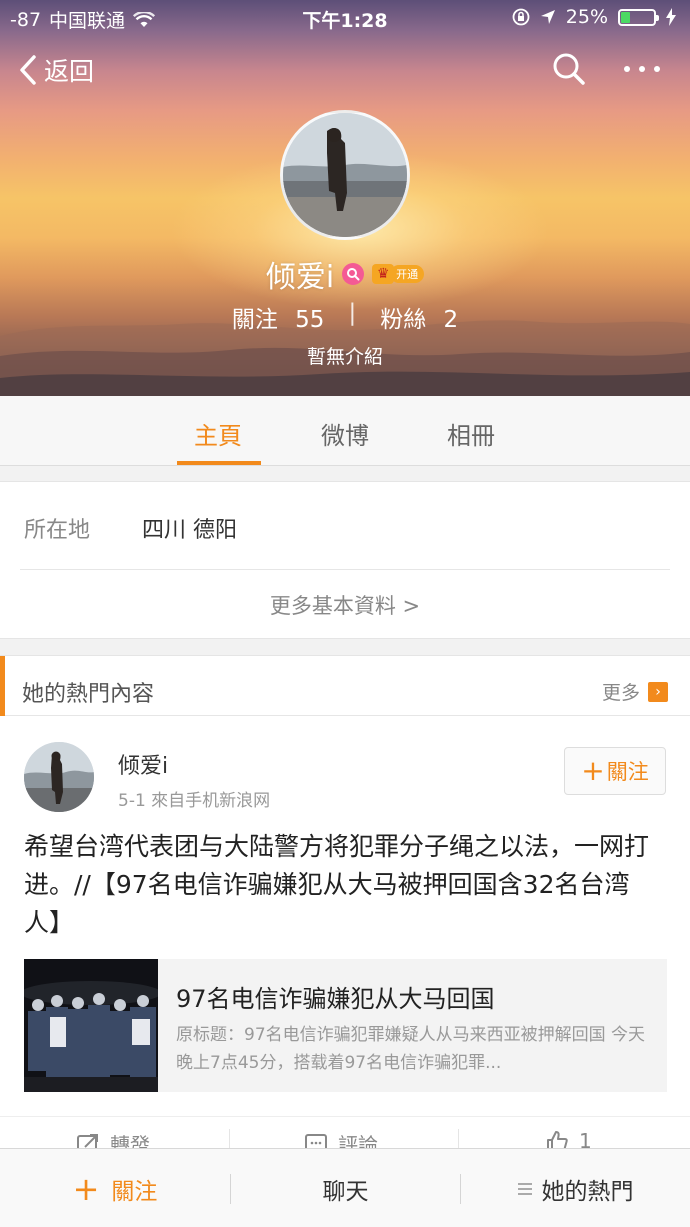  Describe the element at coordinates (353, 274) in the screenshot. I see `search-badge-icon` at that location.